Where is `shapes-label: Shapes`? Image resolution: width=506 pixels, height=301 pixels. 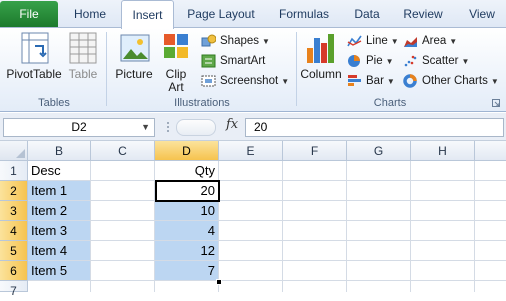 shapes-label: Shapes is located at coordinates (240, 41).